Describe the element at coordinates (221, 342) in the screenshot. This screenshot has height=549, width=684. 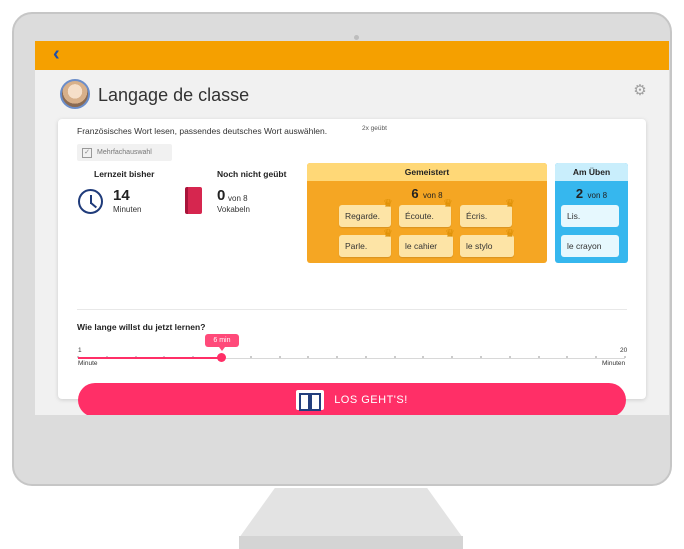
I see `duration-value-bubble: 6 min` at that location.